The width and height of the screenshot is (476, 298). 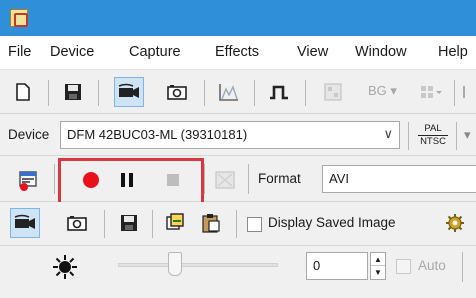 I want to click on menu-help: Help, so click(x=453, y=52).